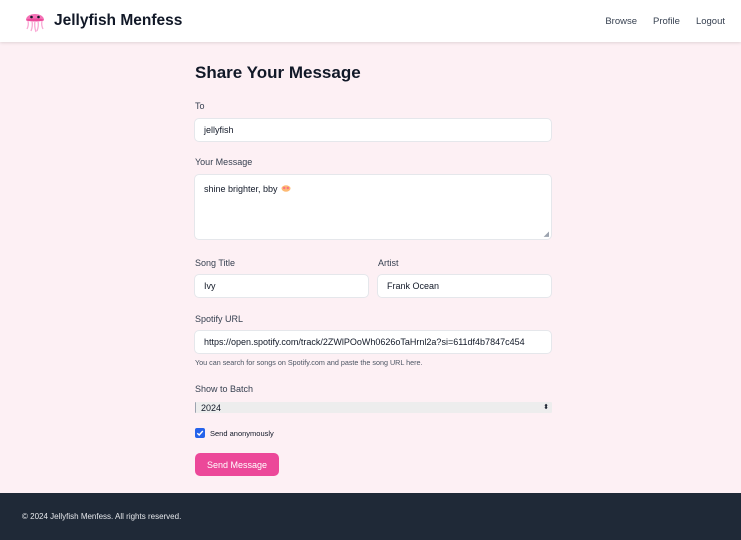 The image size is (741, 540). I want to click on message-text: shine brighter, bby, so click(241, 189).